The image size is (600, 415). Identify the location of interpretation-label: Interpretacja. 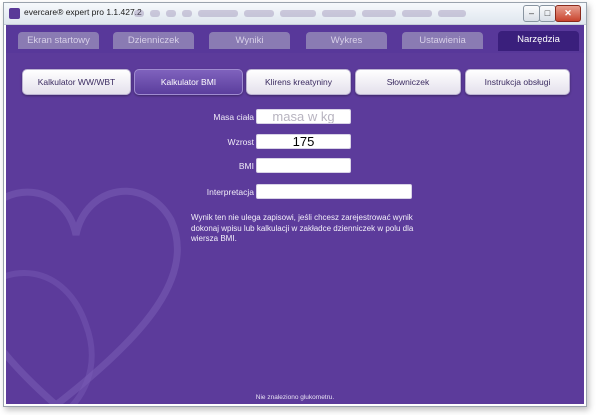
(230, 192).